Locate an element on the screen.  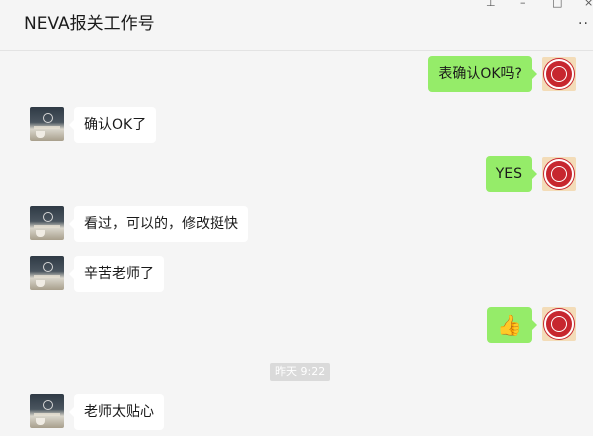
chat-header: NEVA报关工作号 ⊥ – □ × ·· is located at coordinates (296, 25).